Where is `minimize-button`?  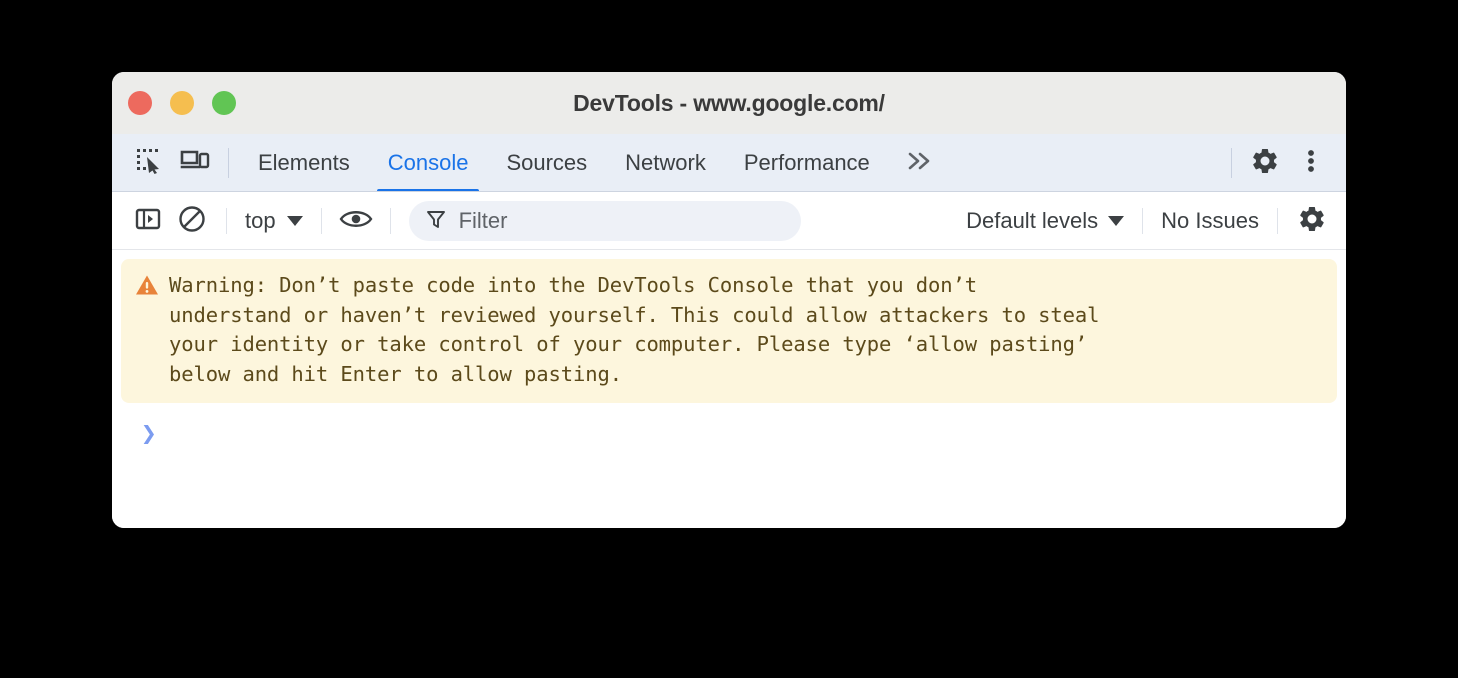 minimize-button is located at coordinates (182, 103).